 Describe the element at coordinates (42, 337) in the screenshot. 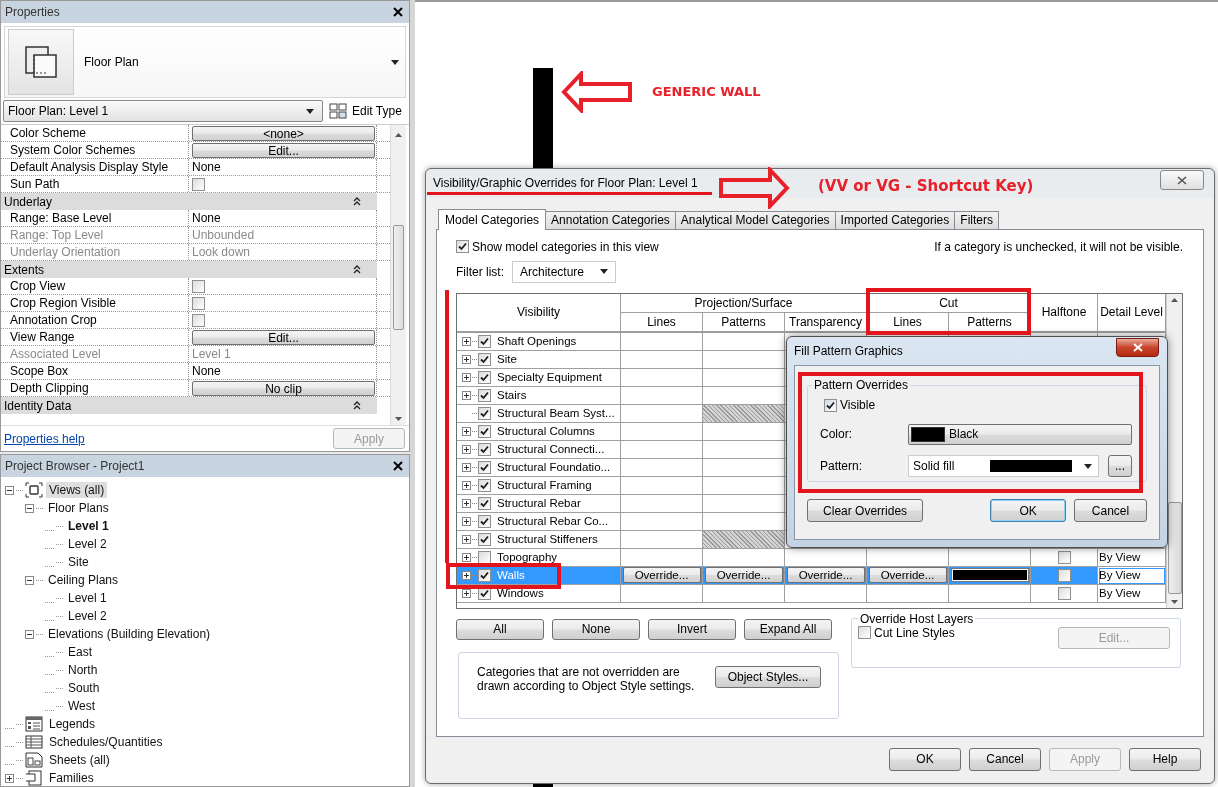

I see `property-label: View Range` at that location.